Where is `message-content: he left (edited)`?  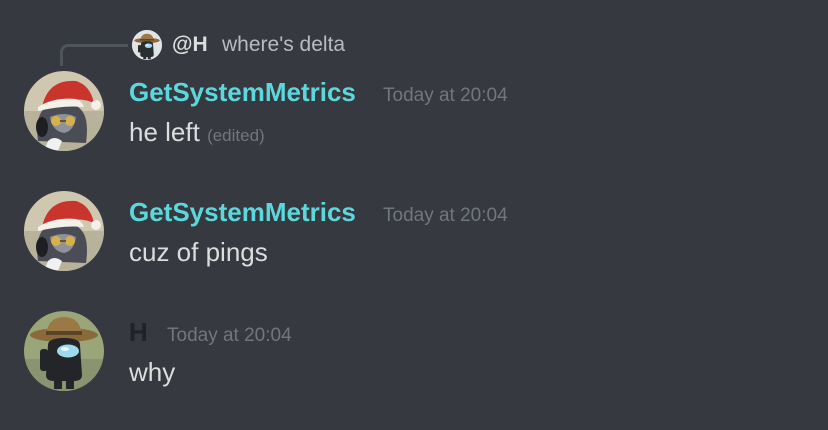 message-content: he left (edited) is located at coordinates (197, 134).